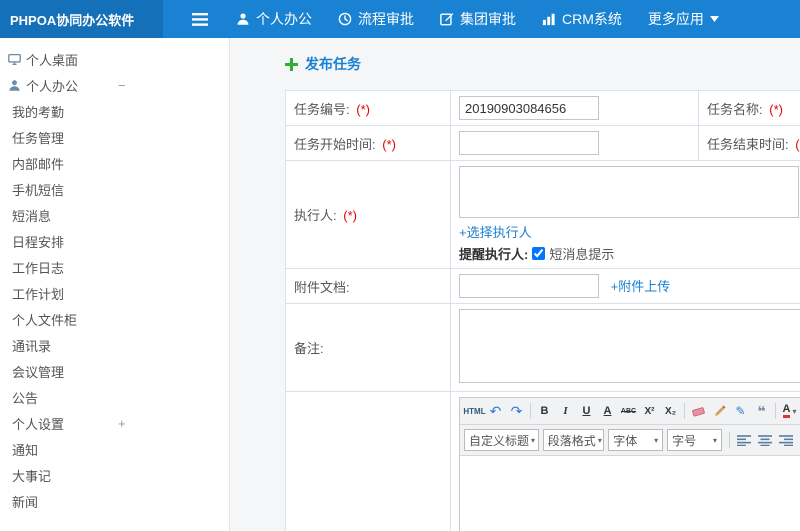 The width and height of the screenshot is (800, 531). I want to click on sidebar-item-label: 我的考勤, so click(38, 112).